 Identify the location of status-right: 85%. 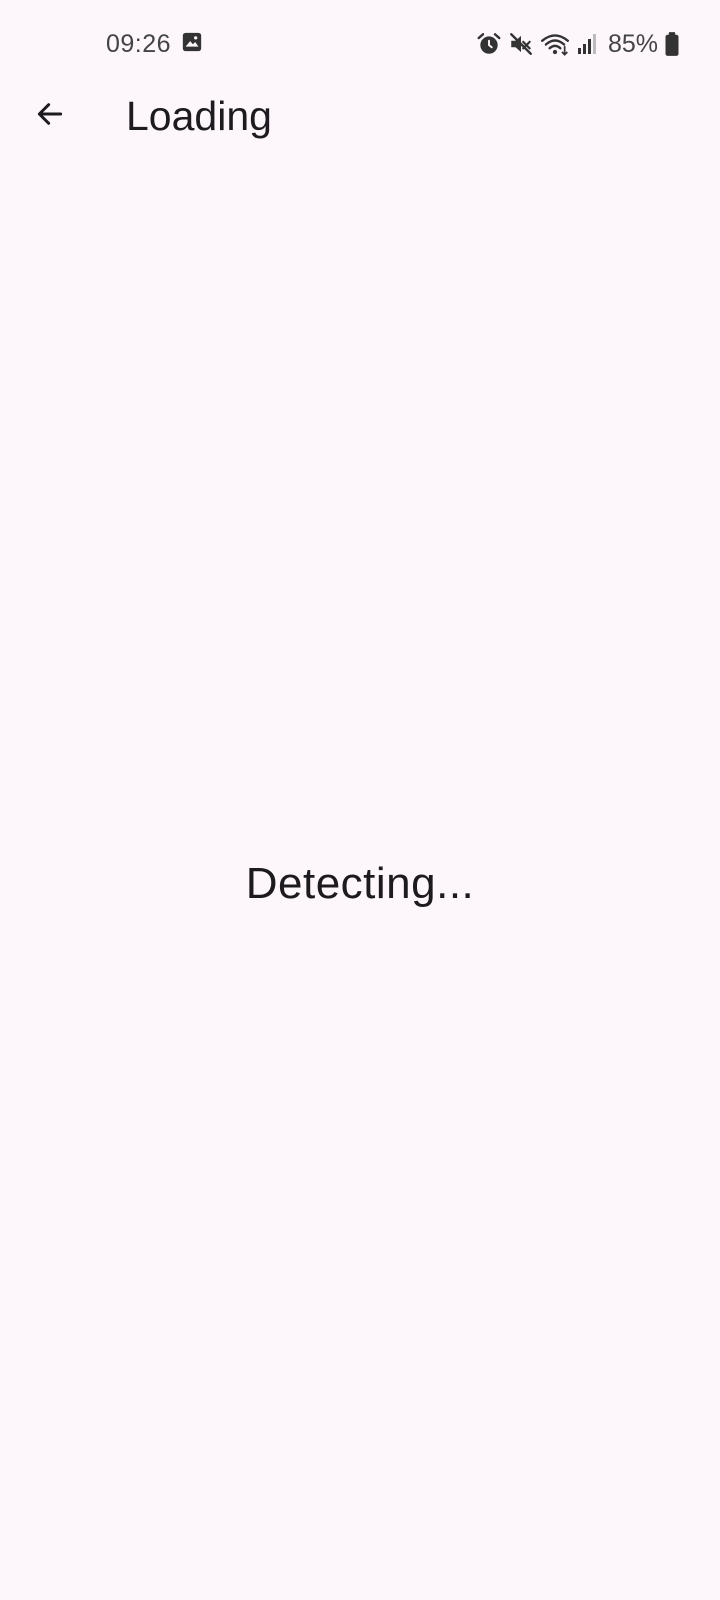
(578, 44).